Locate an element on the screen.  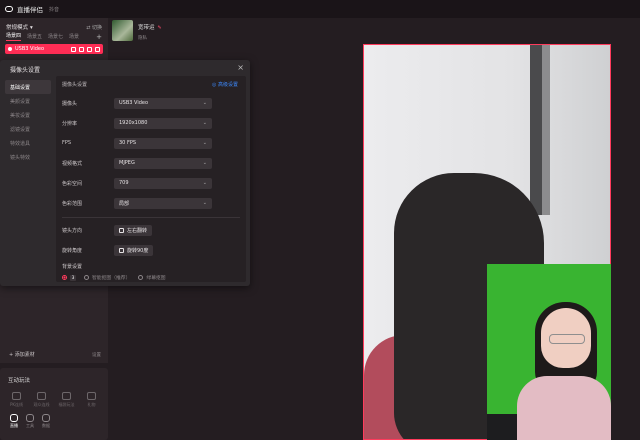
field-fps: FPS 30 FPS ⌄ is located at coordinates (147, 143).